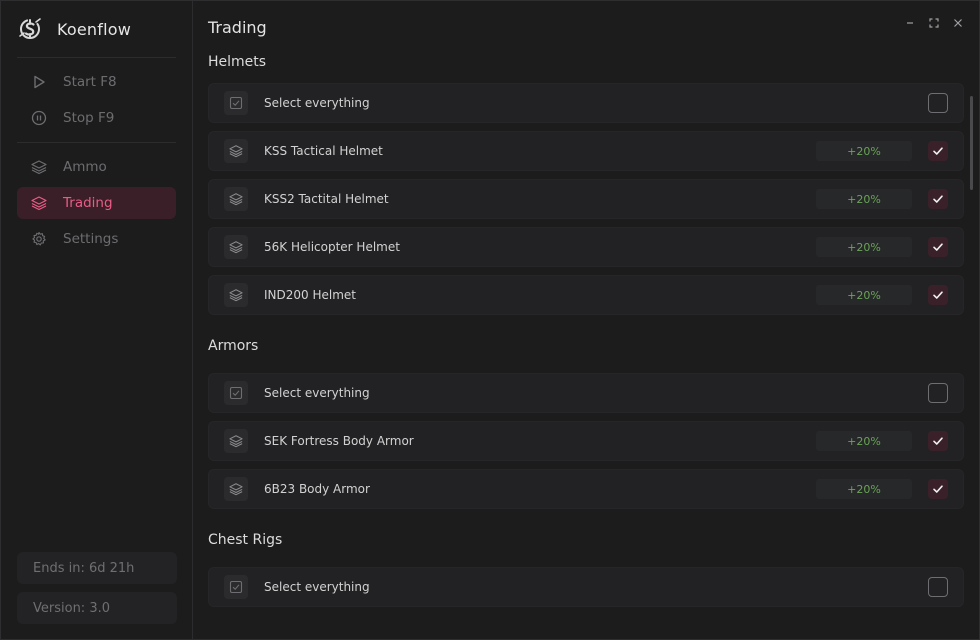 The height and width of the screenshot is (640, 980). What do you see at coordinates (586, 151) in the screenshot?
I see `list-item: KSS Tactical Helmet +20%` at bounding box center [586, 151].